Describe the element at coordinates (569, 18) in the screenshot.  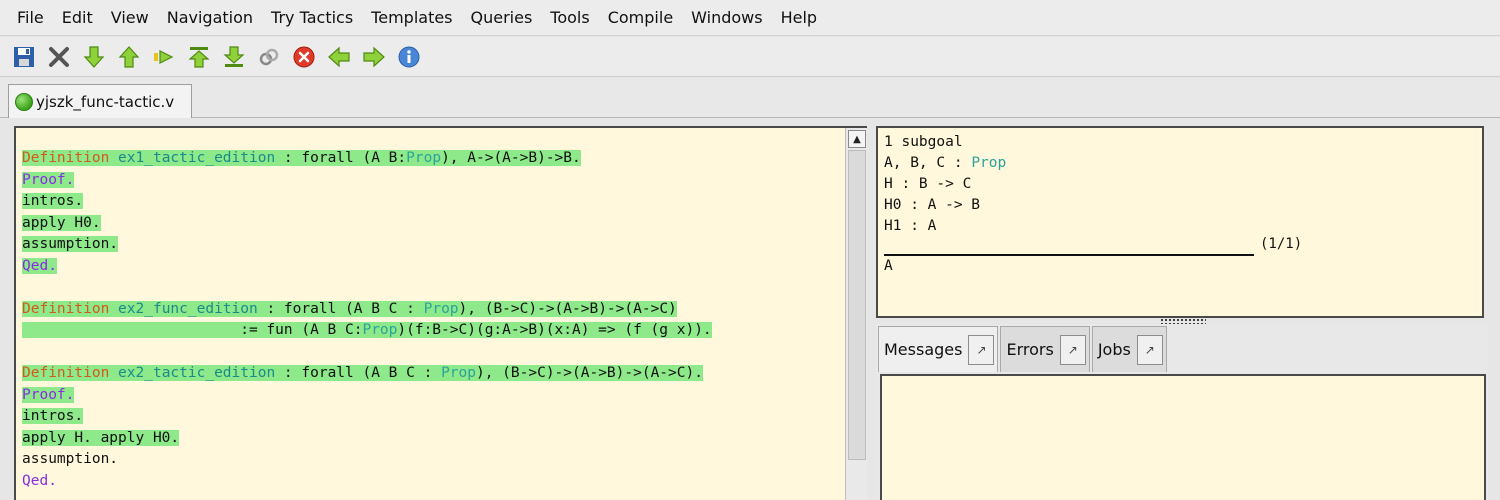
I see `menu-tools: Tools` at that location.